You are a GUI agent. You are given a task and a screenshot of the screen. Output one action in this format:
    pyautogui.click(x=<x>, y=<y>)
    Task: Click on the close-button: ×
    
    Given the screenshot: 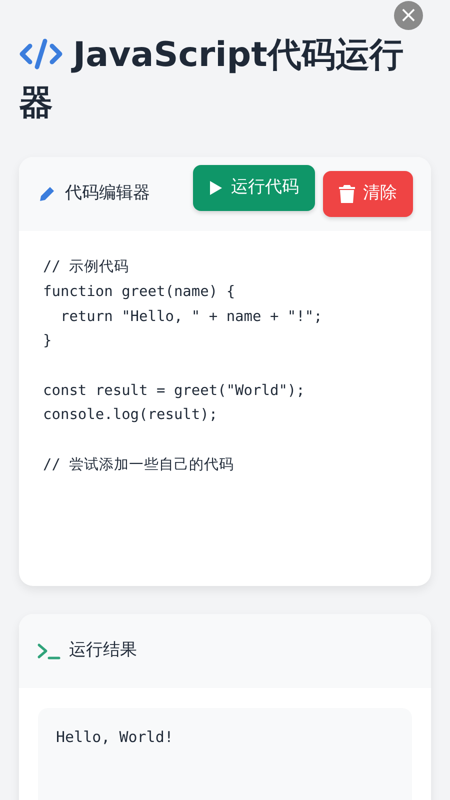 What is the action you would take?
    pyautogui.click(x=408, y=15)
    